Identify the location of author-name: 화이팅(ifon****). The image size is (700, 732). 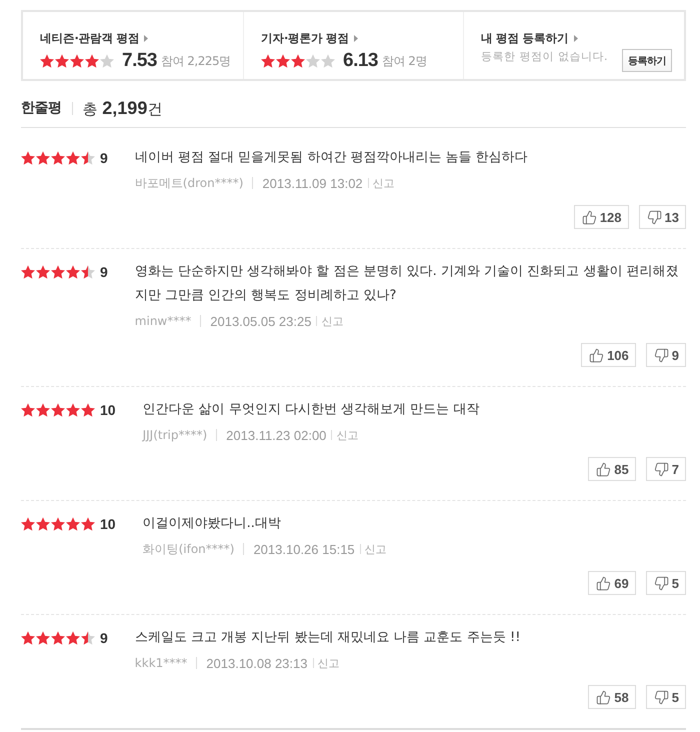
(188, 549).